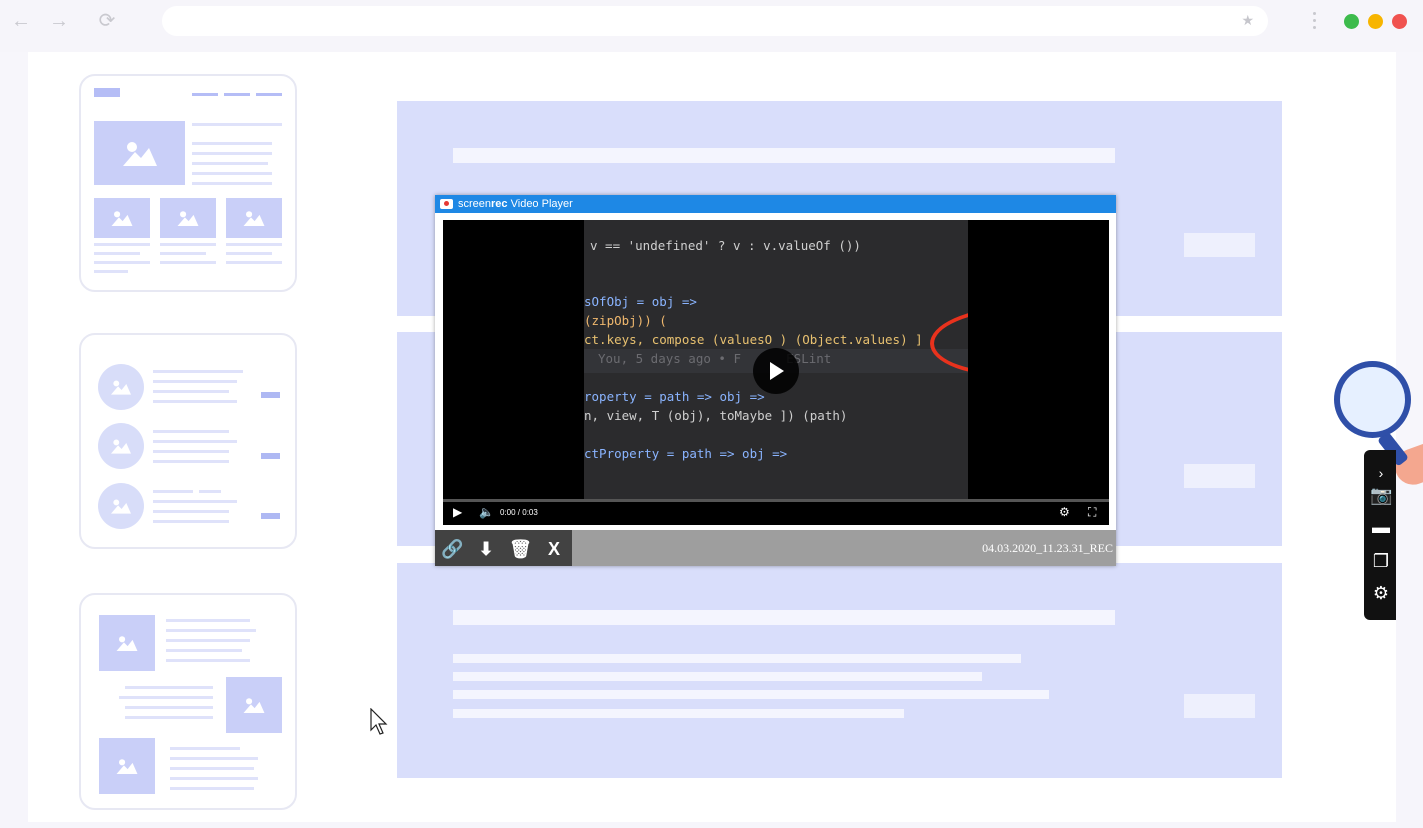 This screenshot has height=828, width=1423. Describe the element at coordinates (520, 549) in the screenshot. I see `trash-icon: 🗑` at that location.